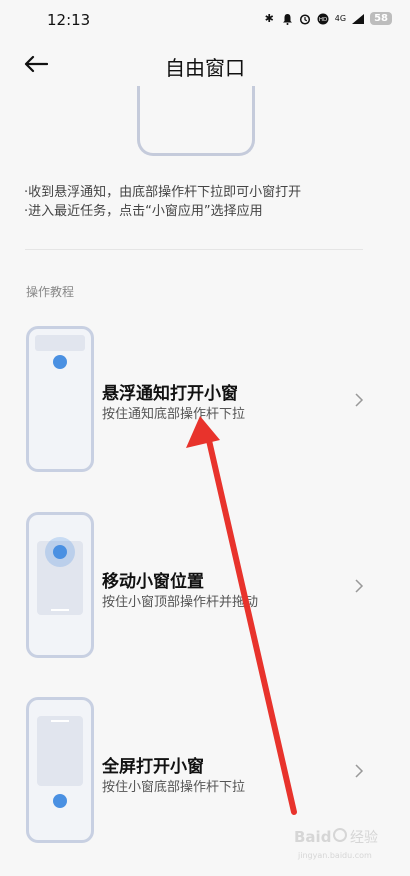  Describe the element at coordinates (194, 249) in the screenshot. I see `divider` at that location.